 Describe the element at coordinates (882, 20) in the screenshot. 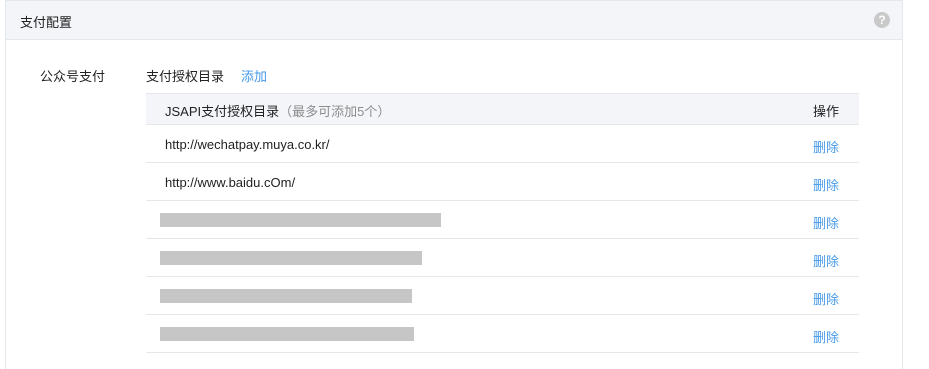

I see `help-icon: ?` at that location.